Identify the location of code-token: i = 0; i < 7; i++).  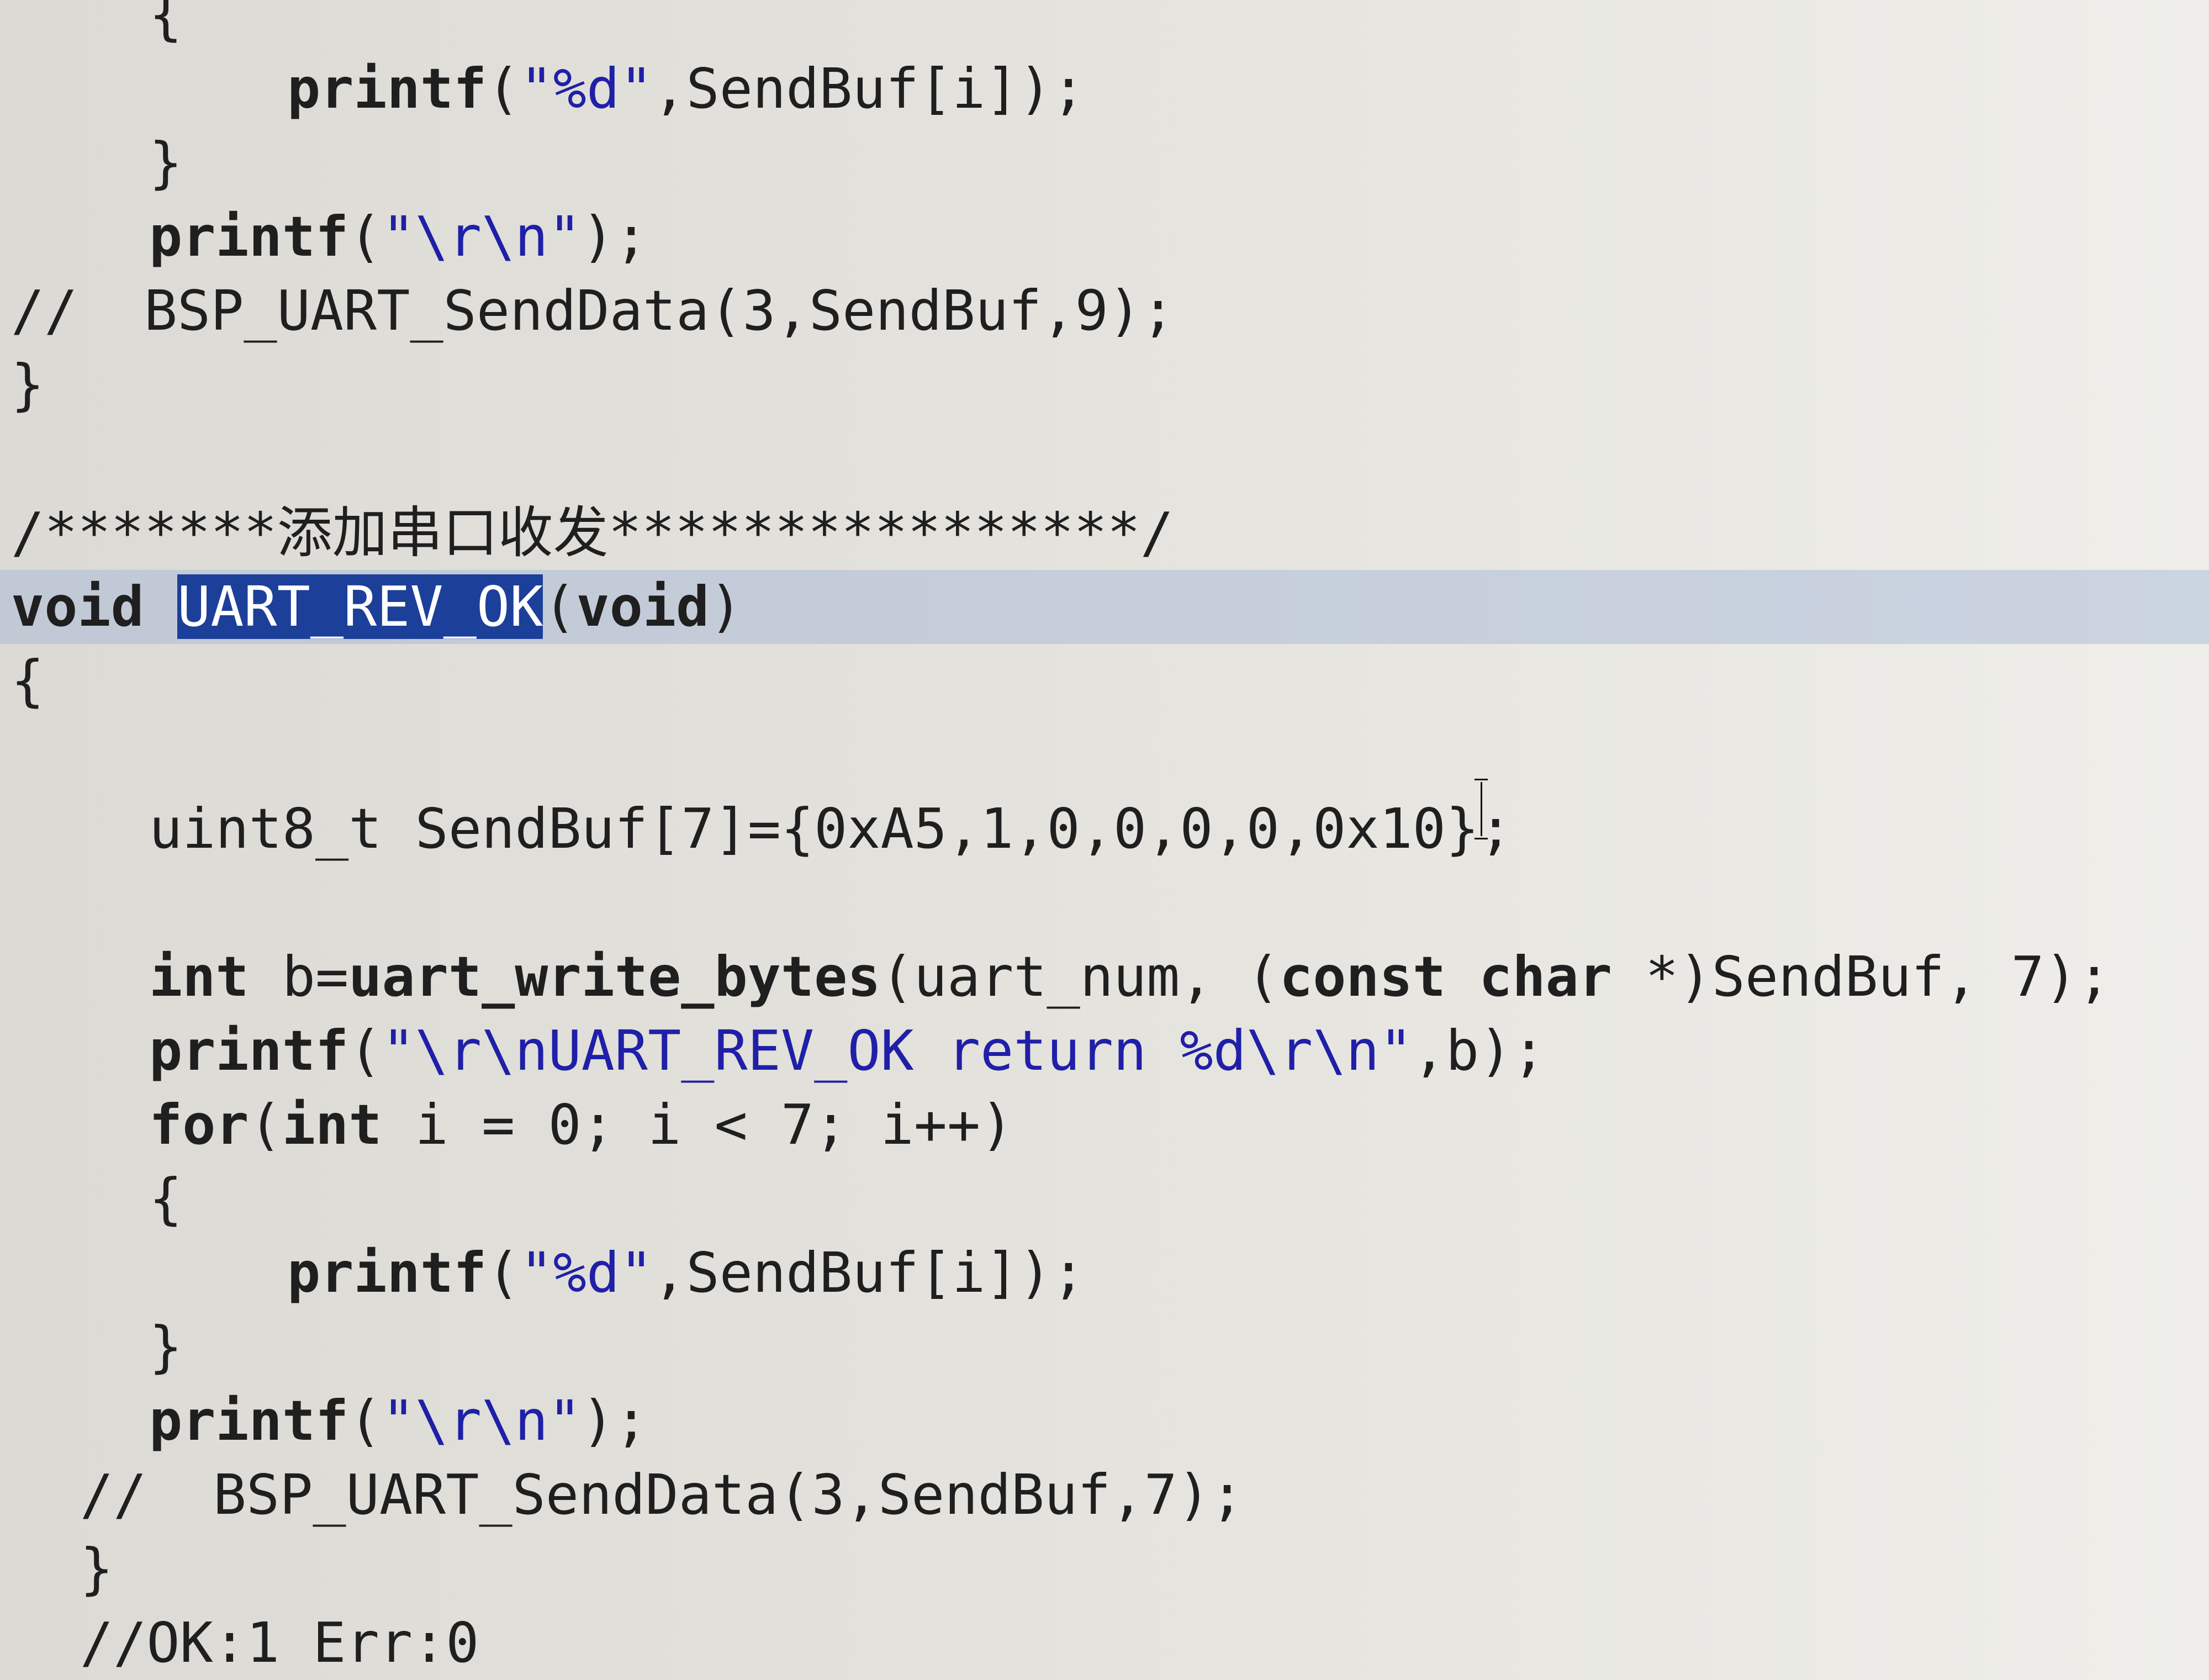
(698, 1125).